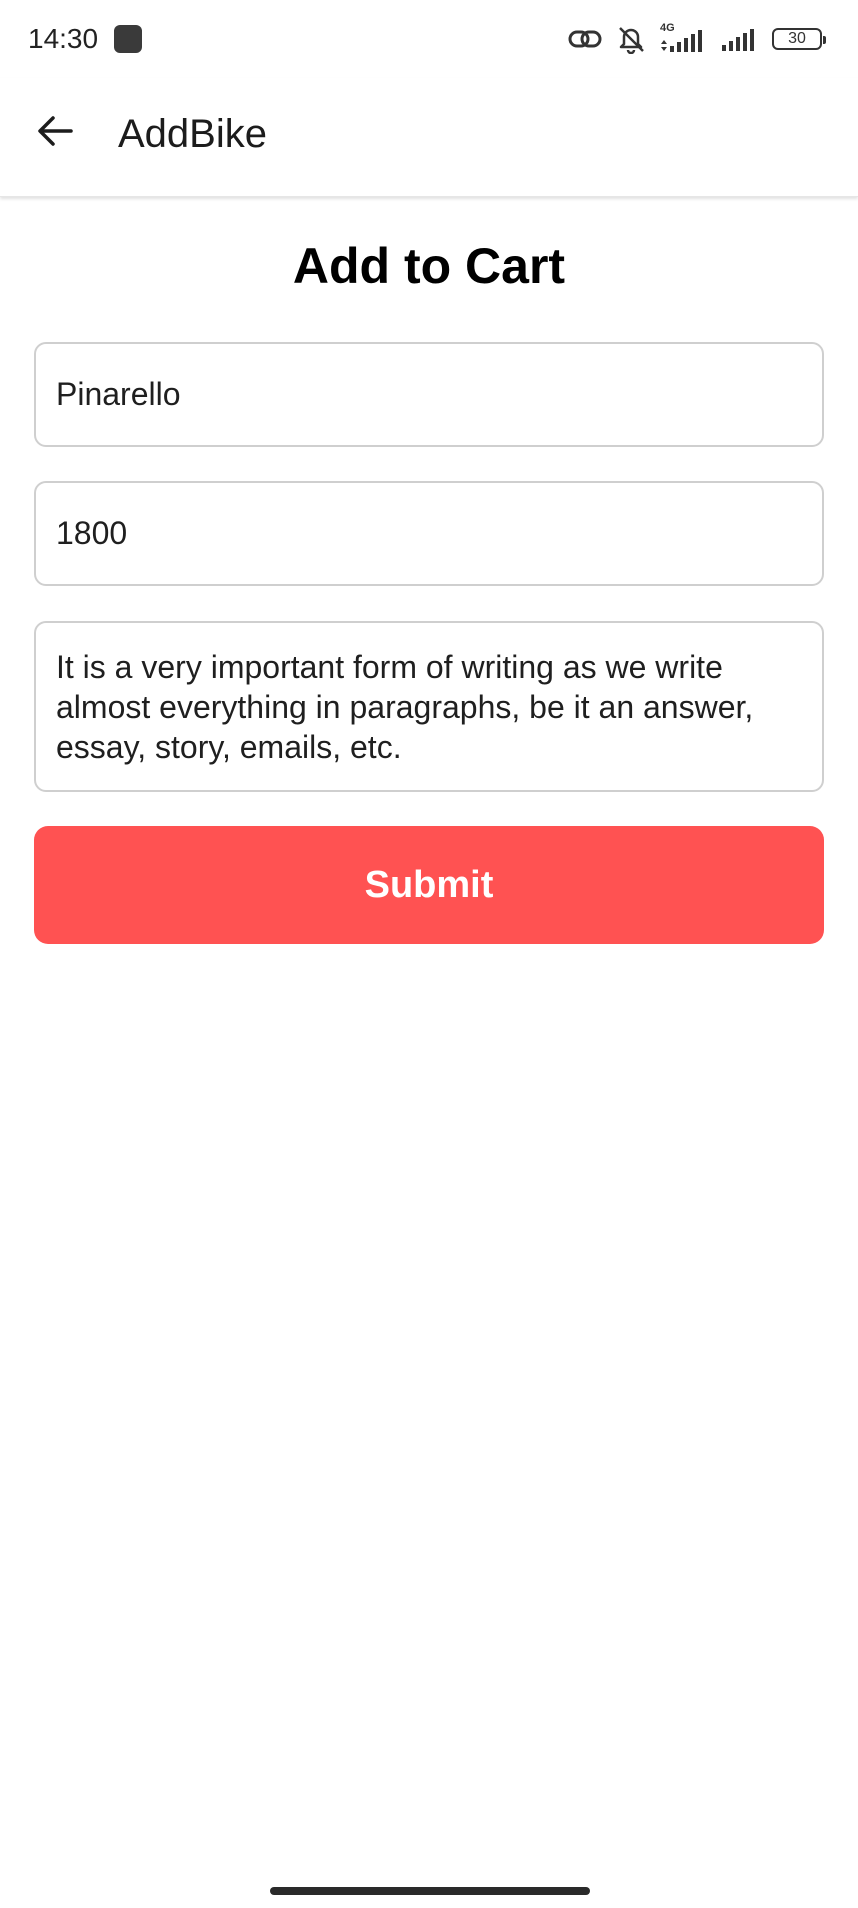  I want to click on signal-icon, so click(739, 39).